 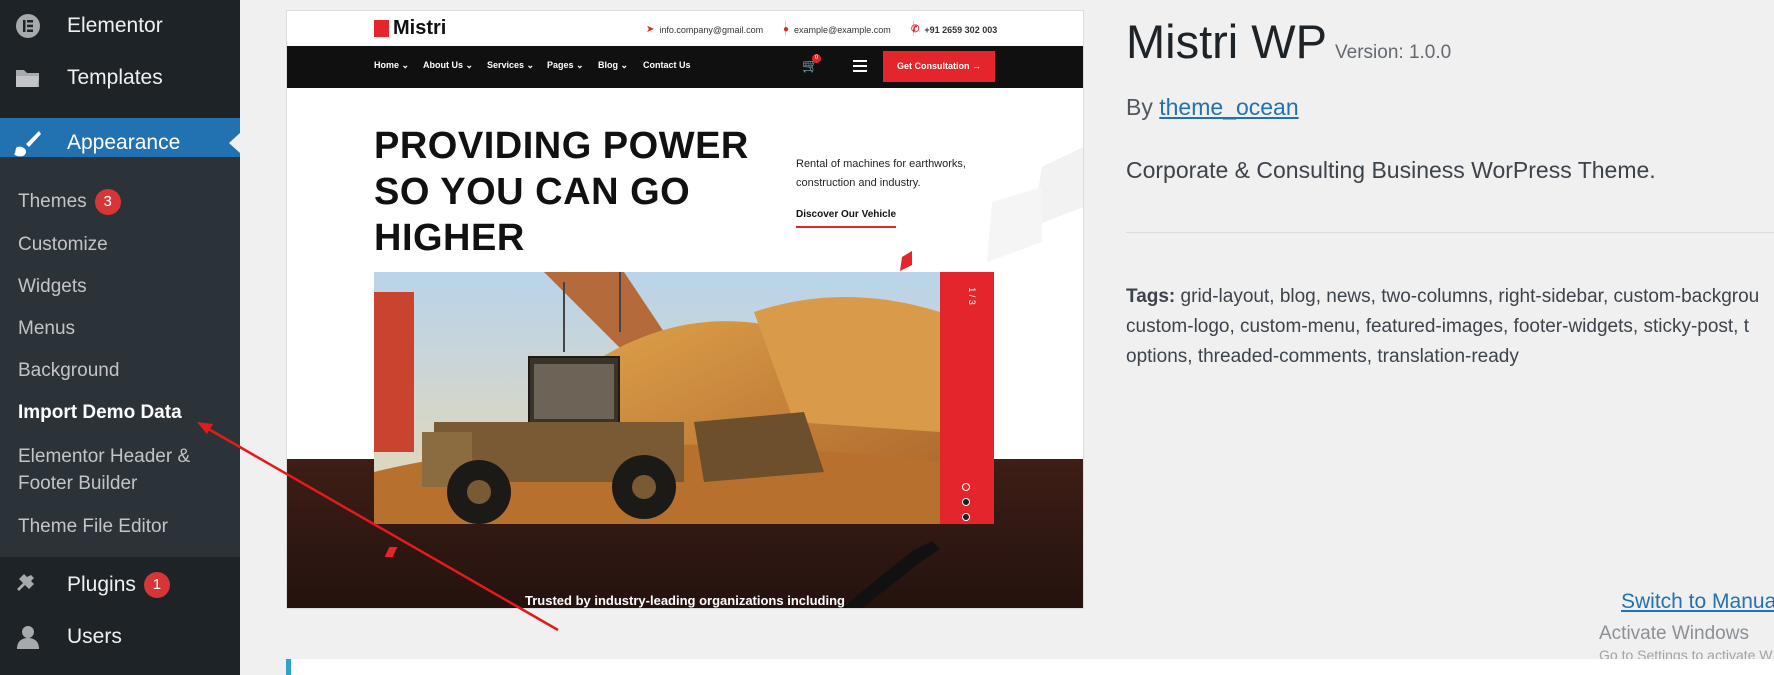 What do you see at coordinates (93, 526) in the screenshot?
I see `submenu-item-theme-file-editor: Theme File Editor` at bounding box center [93, 526].